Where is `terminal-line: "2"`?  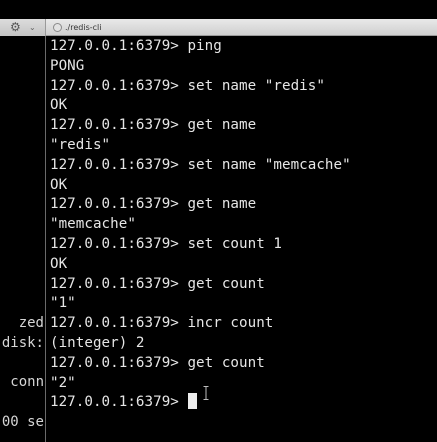 terminal-line: "2" is located at coordinates (63, 382).